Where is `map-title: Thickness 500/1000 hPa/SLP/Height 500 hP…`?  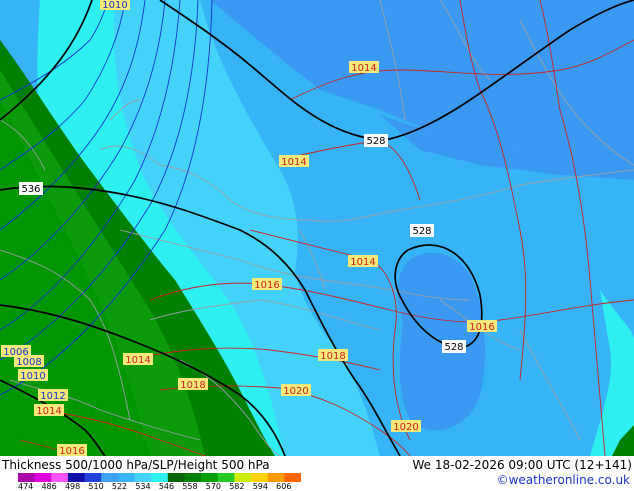
map-title: Thickness 500/1000 hPa/SLP/Height 500 hP… is located at coordinates (136, 465).